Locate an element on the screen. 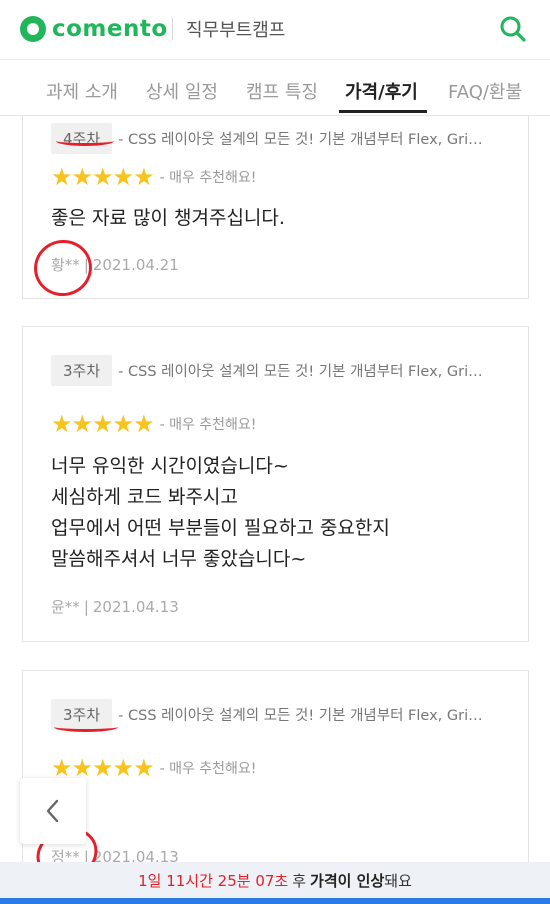  back-button is located at coordinates (53, 811).